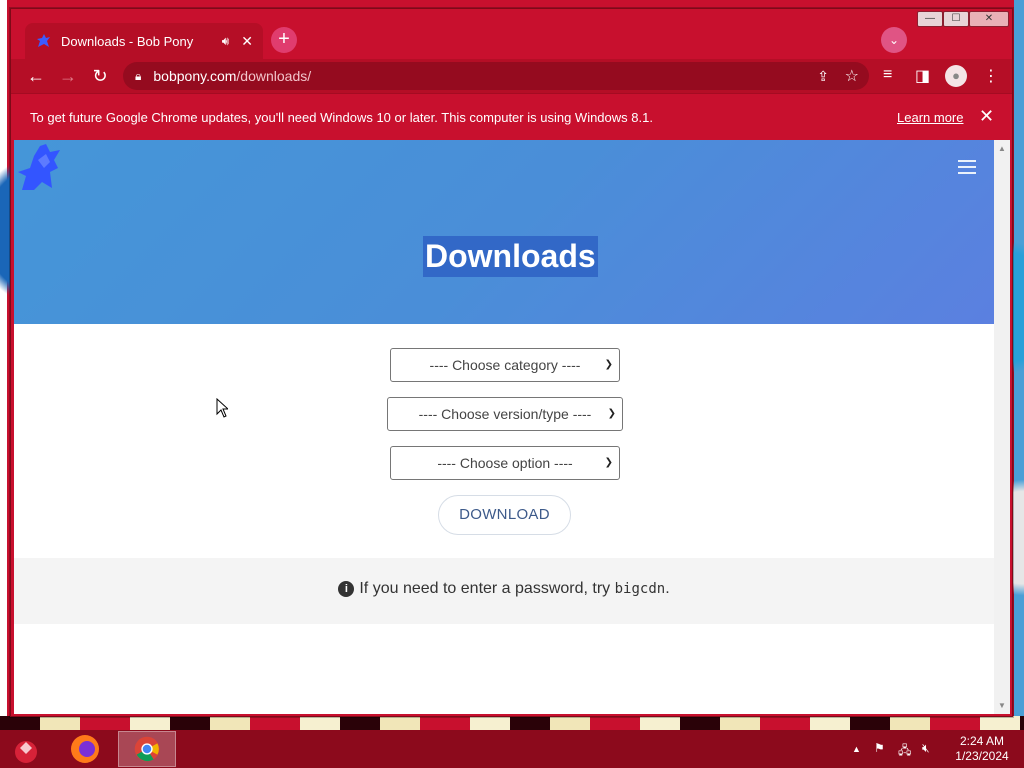  What do you see at coordinates (512, 749) in the screenshot?
I see `windows-taskbar: ▲ ⚑ 🖧︎ 🔇︎ 2:24 AM 1/23/2024` at bounding box center [512, 749].